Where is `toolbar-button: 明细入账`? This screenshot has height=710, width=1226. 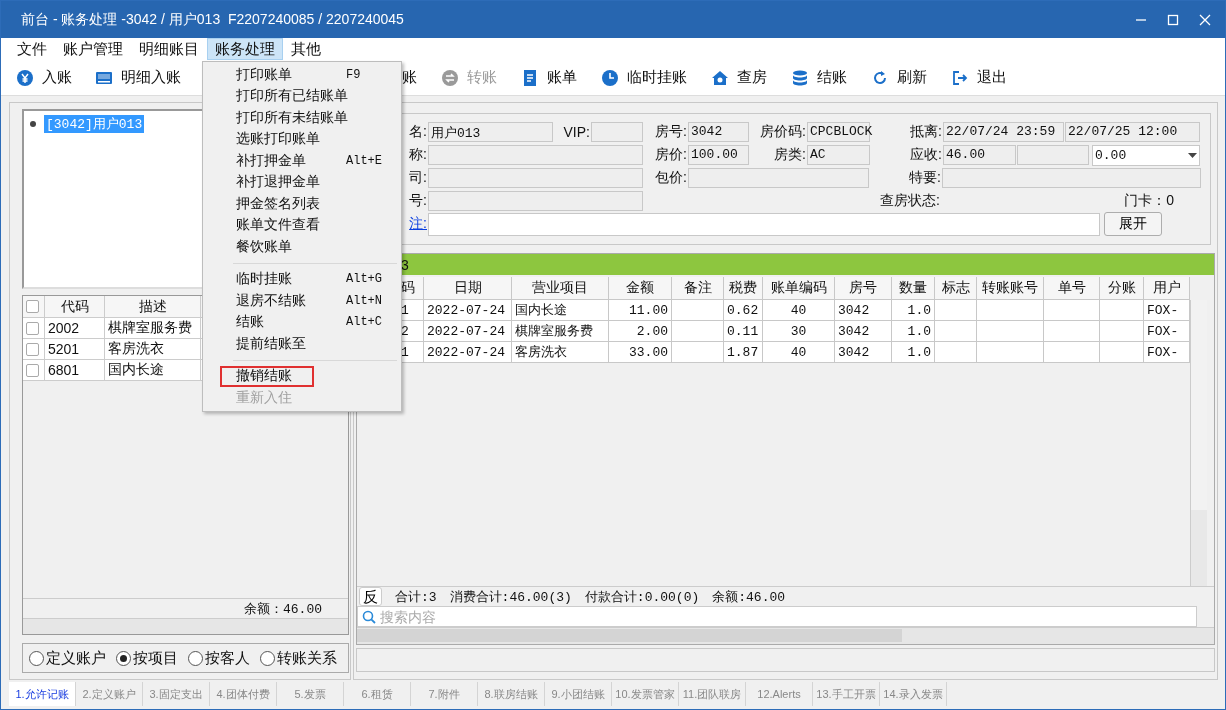
toolbar-button: 明细入账 is located at coordinates (138, 77).